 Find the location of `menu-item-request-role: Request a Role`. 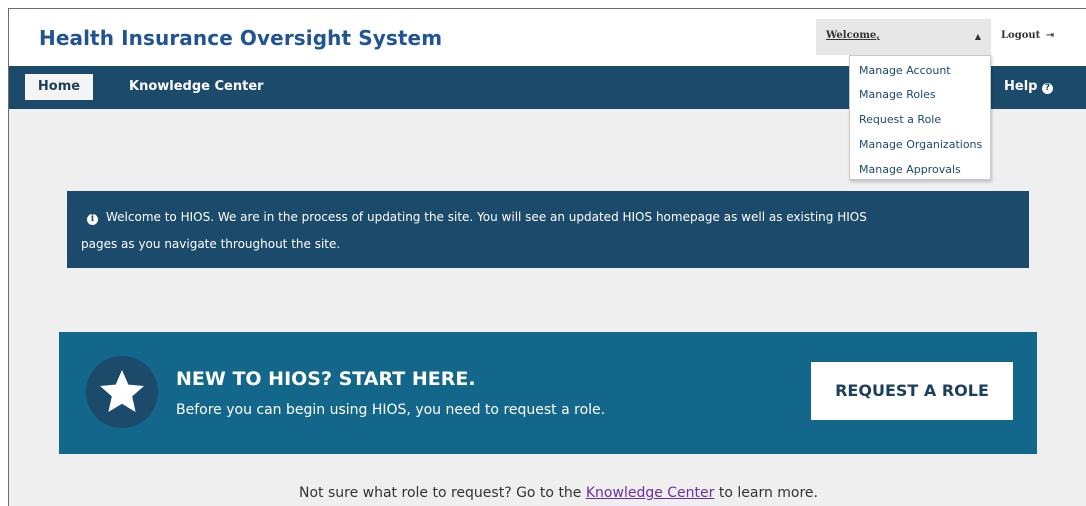

menu-item-request-role: Request a Role is located at coordinates (900, 119).